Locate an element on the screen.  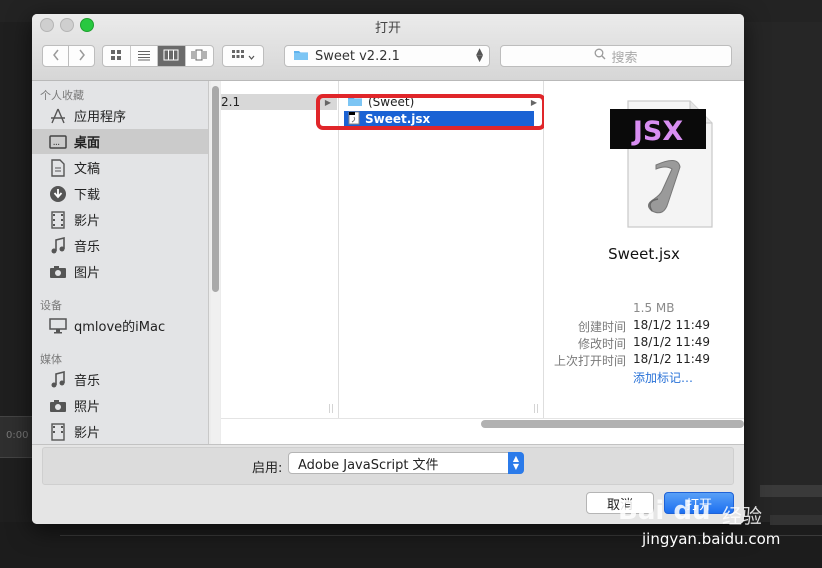
browser-column-2: (Sweet) ▶ Sweet.jsx || is located at coordinates (441, 249).